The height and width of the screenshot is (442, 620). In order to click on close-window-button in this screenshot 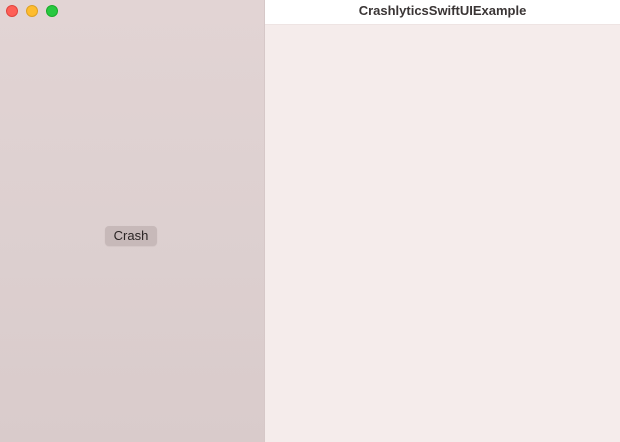, I will do `click(12, 11)`.